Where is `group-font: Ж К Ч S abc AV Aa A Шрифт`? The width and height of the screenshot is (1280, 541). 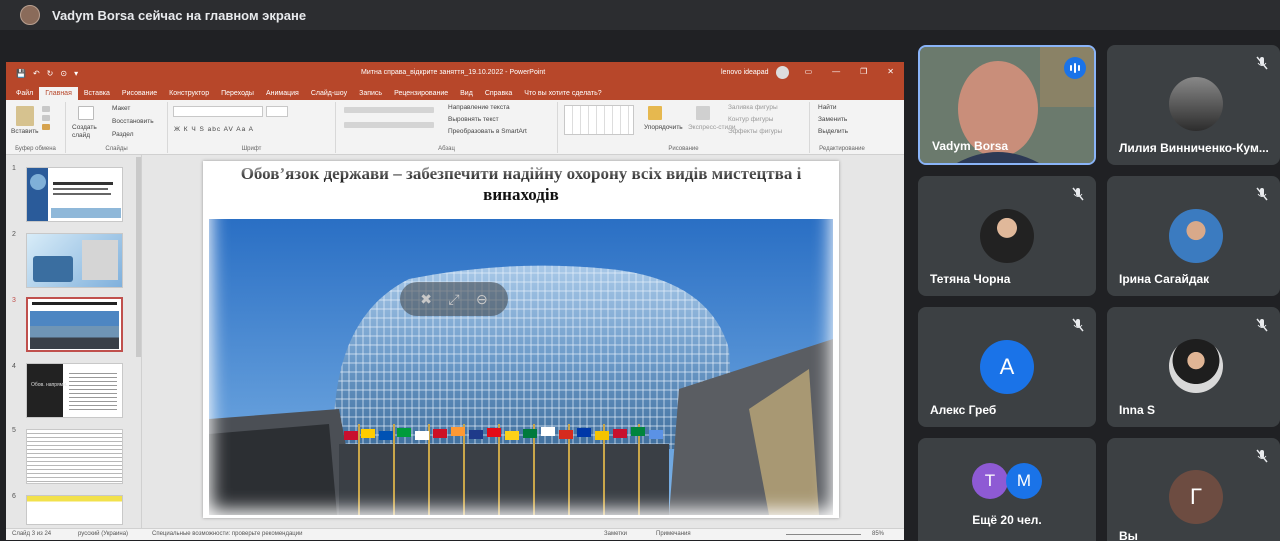 group-font: Ж К Ч S abc AV Aa A Шрифт is located at coordinates (252, 127).